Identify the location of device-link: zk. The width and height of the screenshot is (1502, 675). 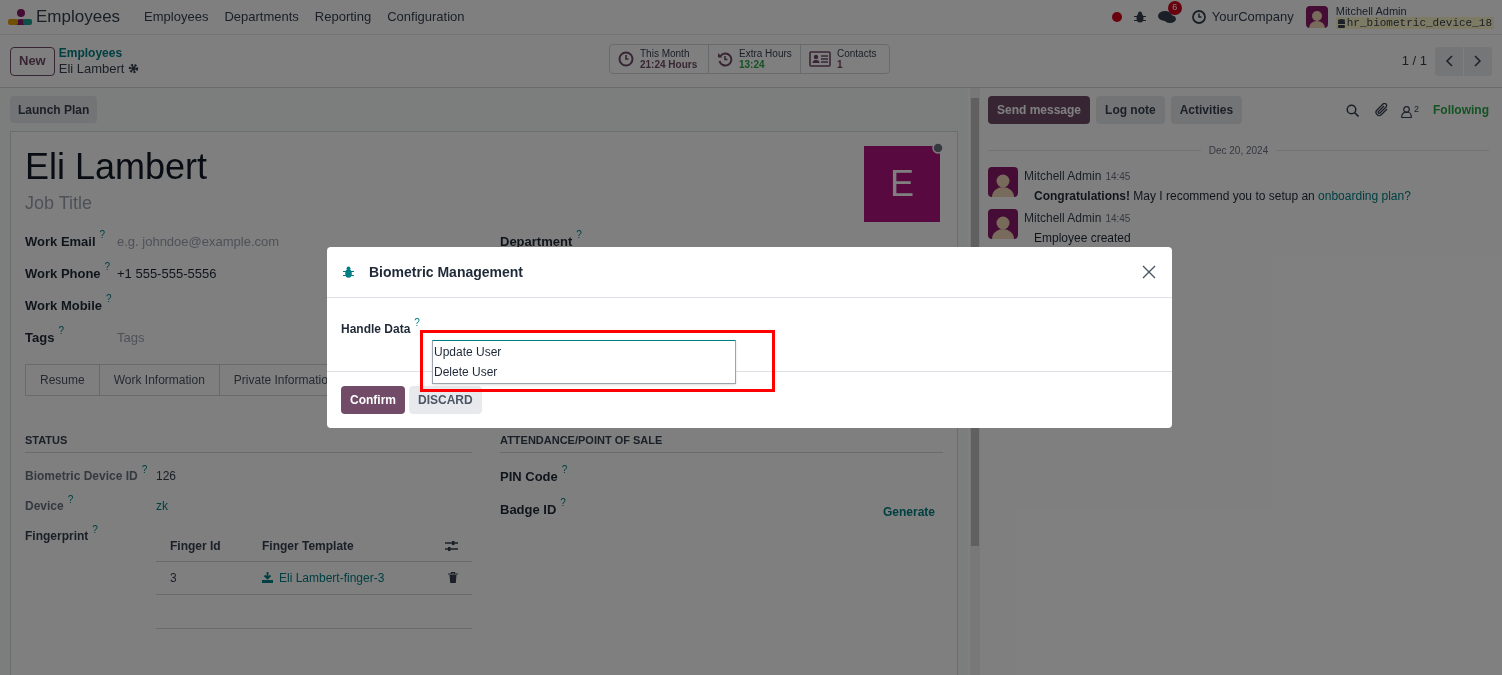
(162, 505).